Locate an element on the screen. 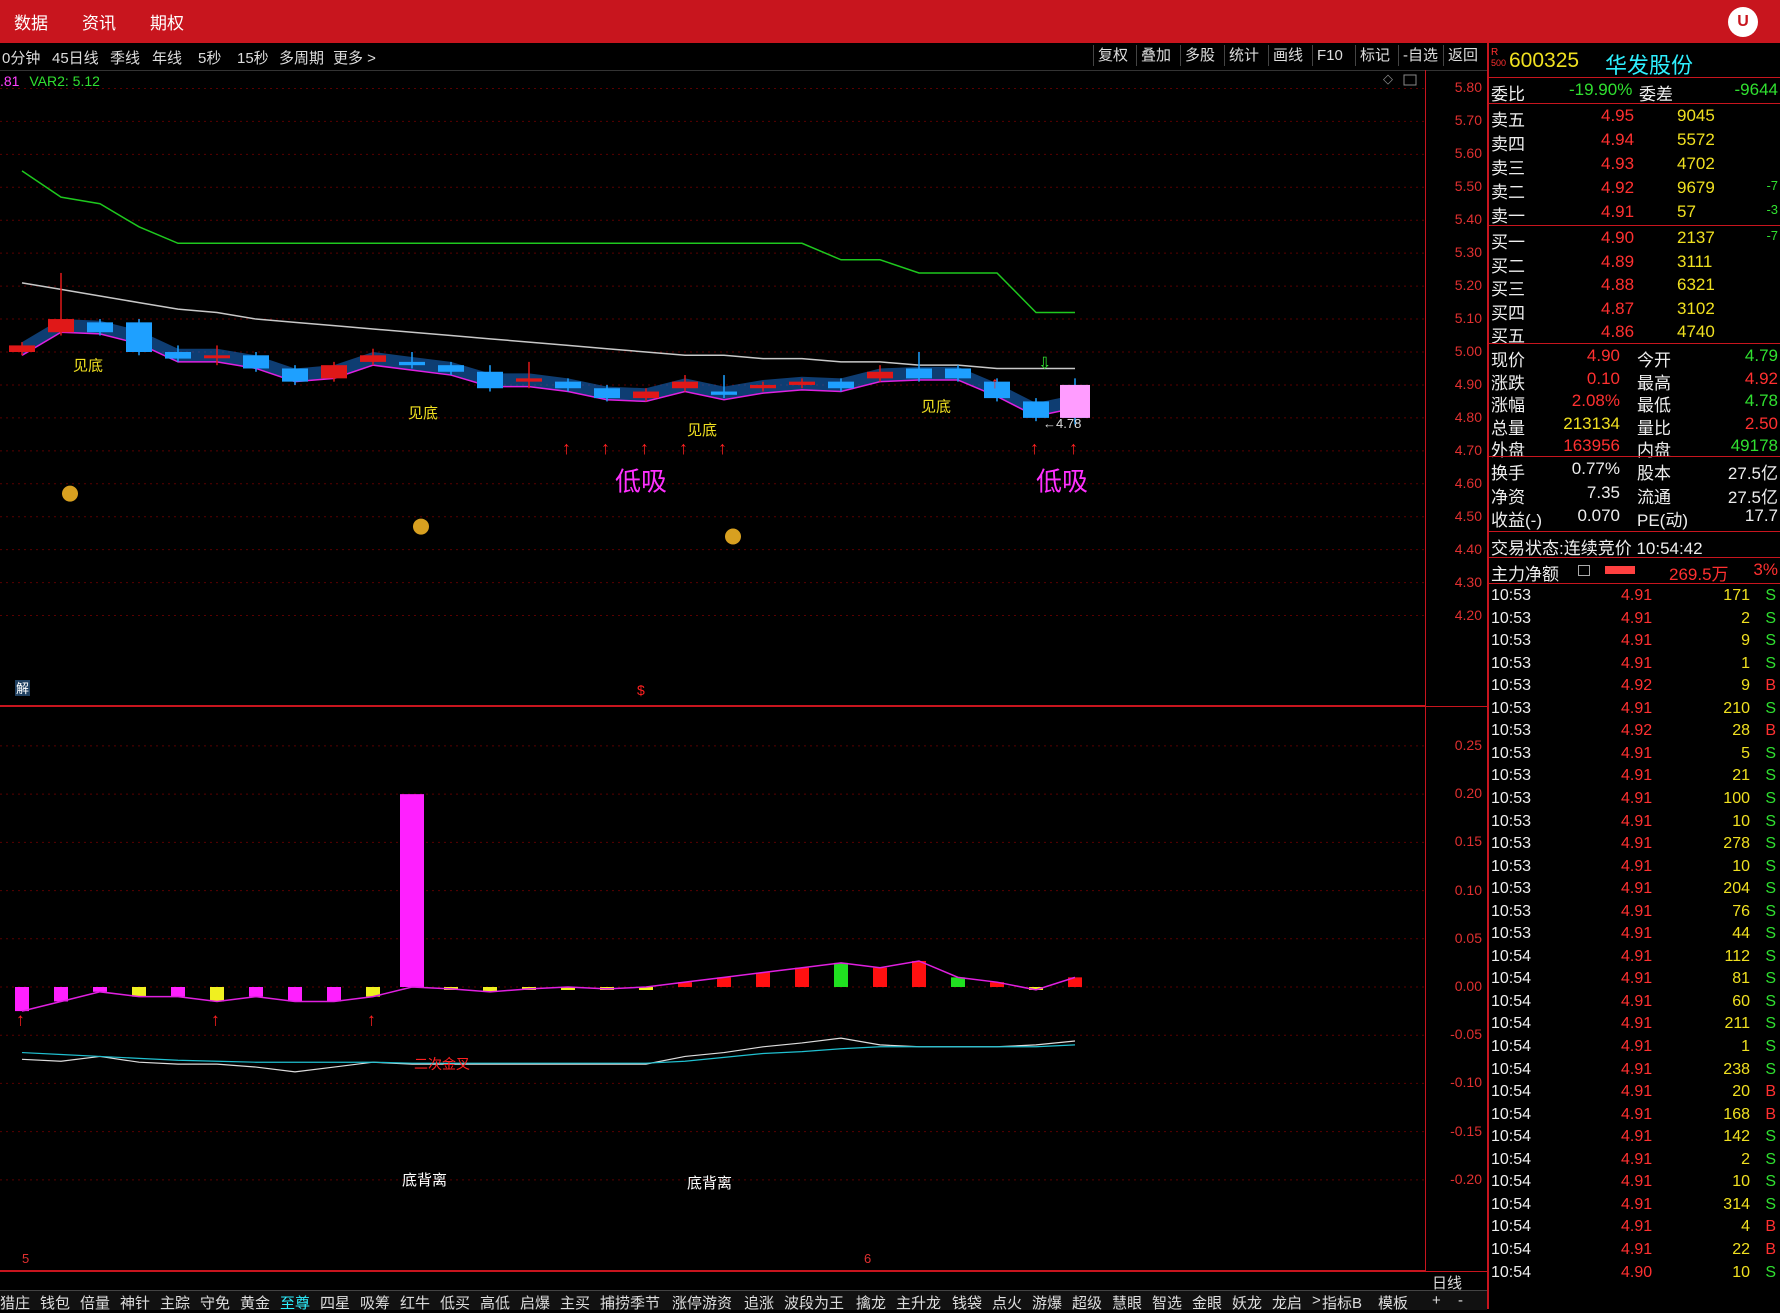 The image size is (1780, 1313). mark-button: 标记 is located at coordinates (1374, 55).